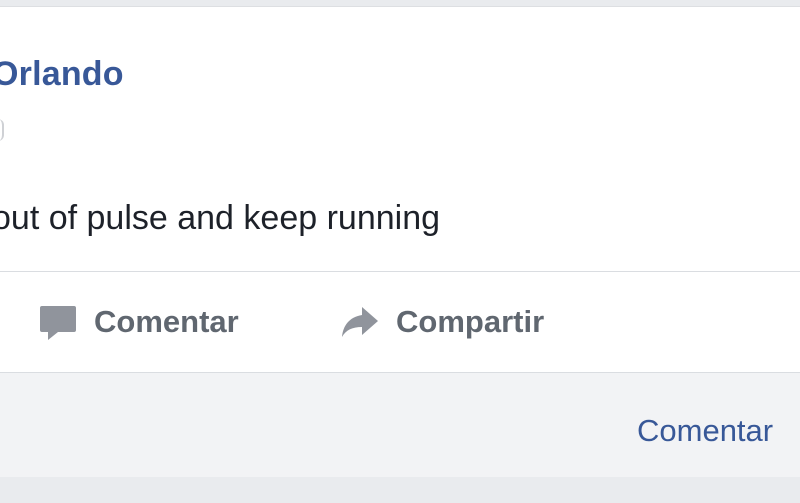 The width and height of the screenshot is (800, 503). What do you see at coordinates (58, 322) in the screenshot?
I see `comment-icon` at bounding box center [58, 322].